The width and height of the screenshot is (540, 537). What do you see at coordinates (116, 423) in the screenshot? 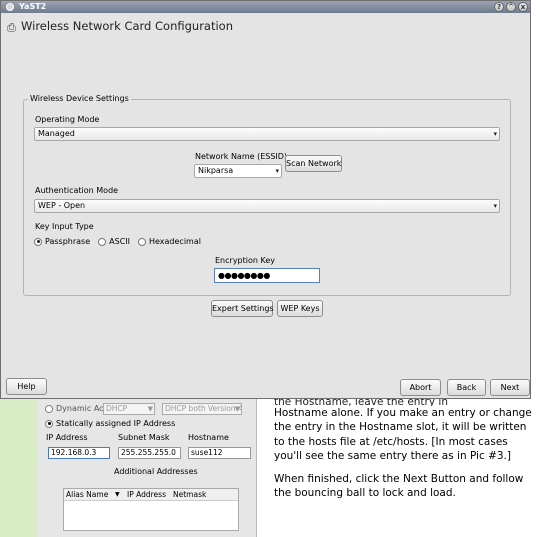
I see `static-address-label: Statically assigned IP Address` at bounding box center [116, 423].